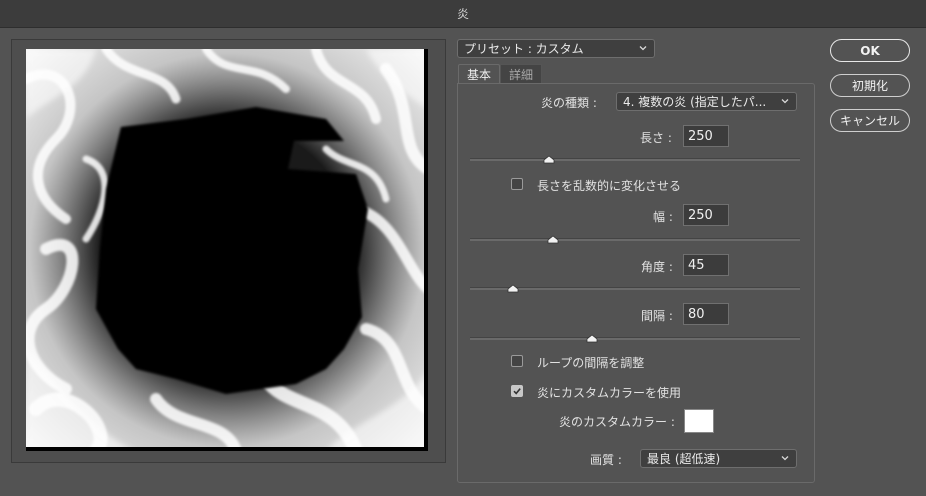  What do you see at coordinates (524, 49) in the screenshot?
I see `preset-select-value: プリセット : カスタム` at bounding box center [524, 49].